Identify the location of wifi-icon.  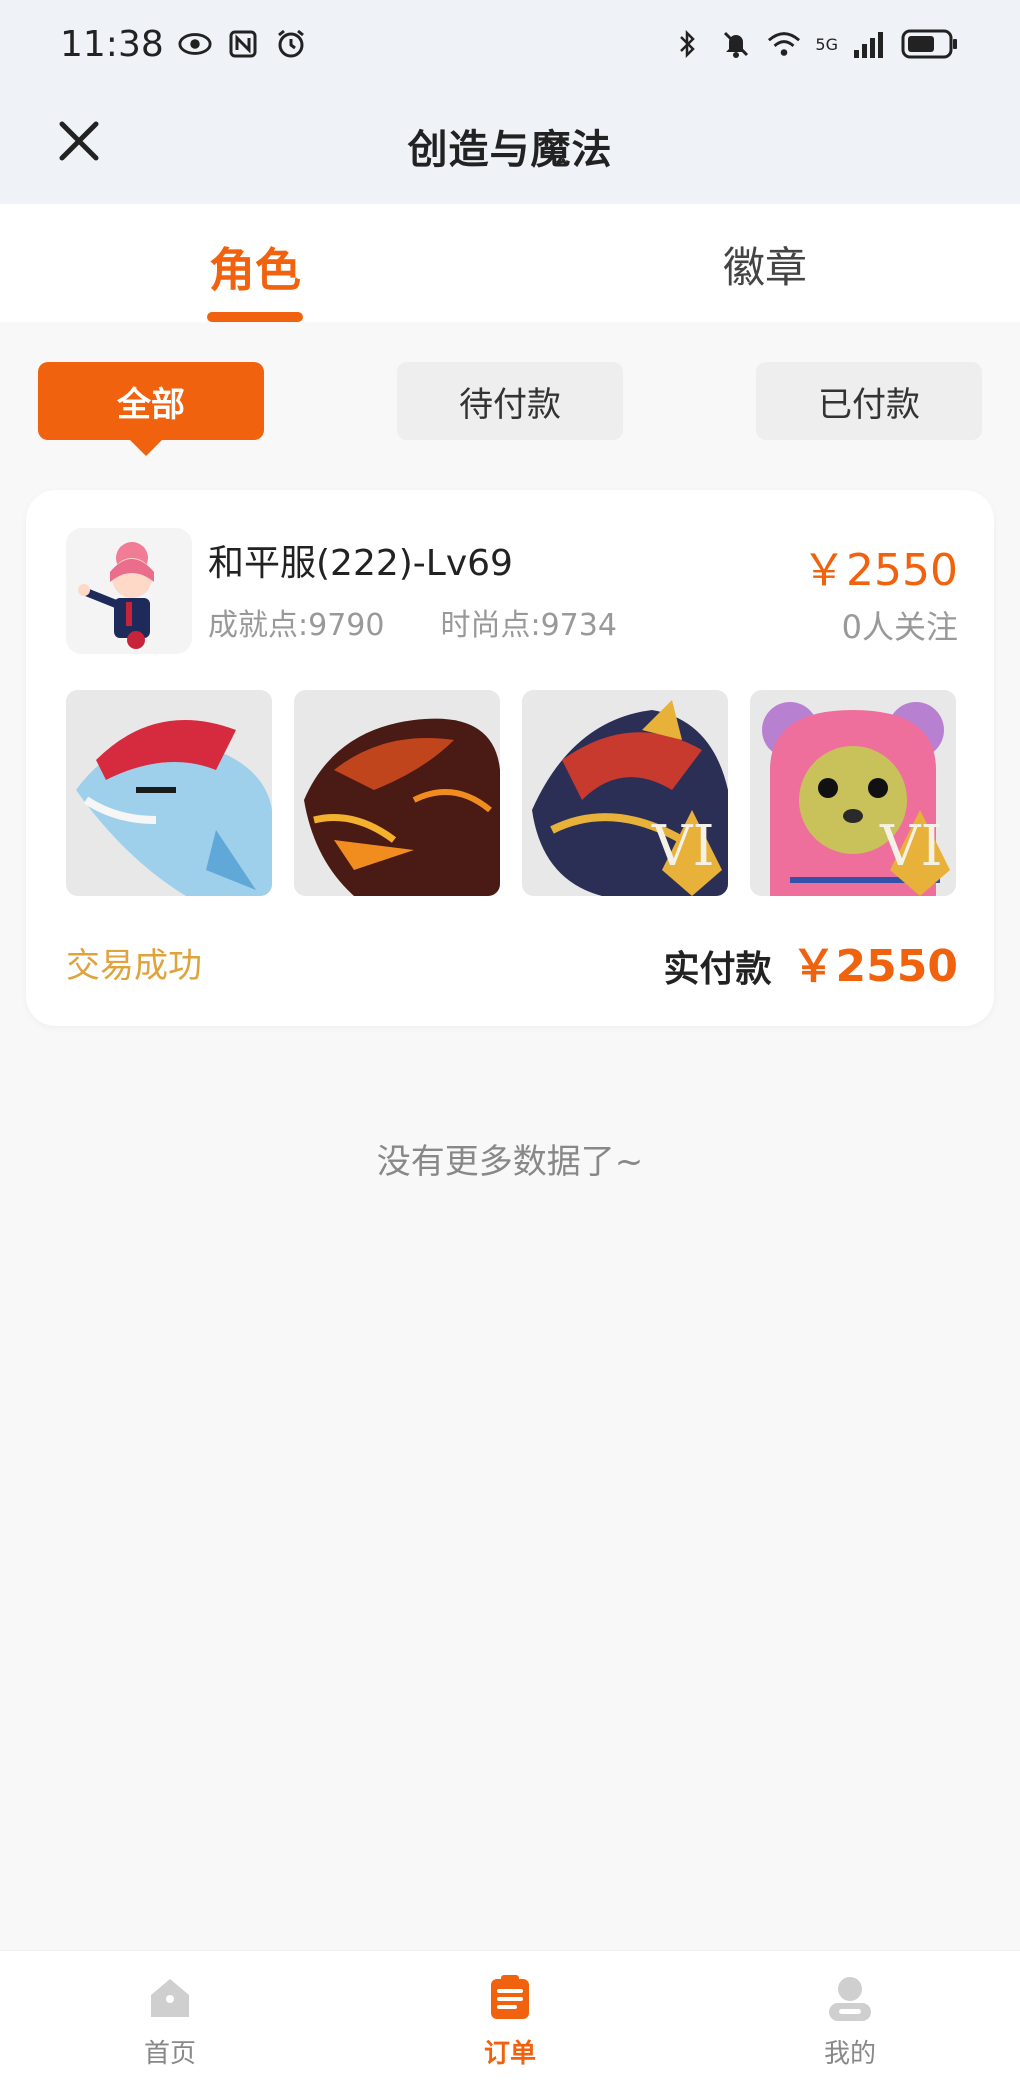
(784, 44).